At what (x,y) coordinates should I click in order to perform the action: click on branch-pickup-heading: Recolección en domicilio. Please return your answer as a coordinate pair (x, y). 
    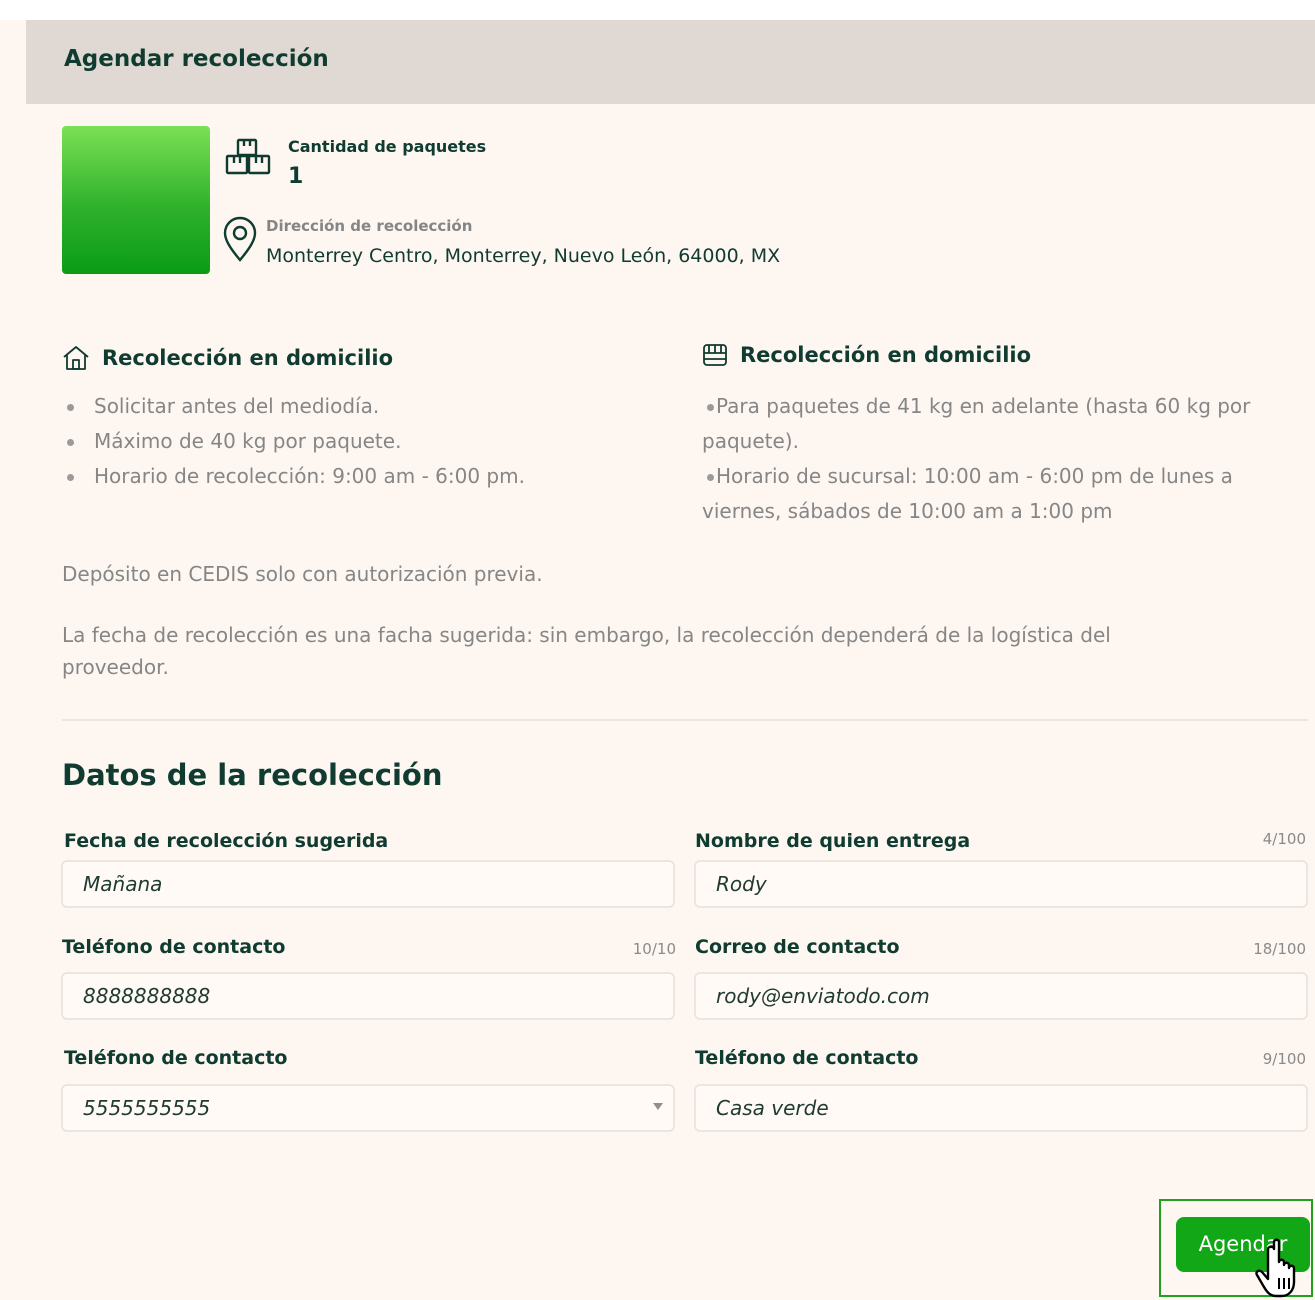
    Looking at the image, I should click on (866, 355).